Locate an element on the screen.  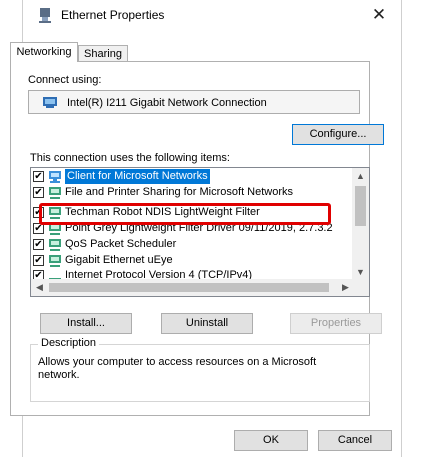
list-item-label: QoS Packet Scheduler is located at coordinates (121, 244).